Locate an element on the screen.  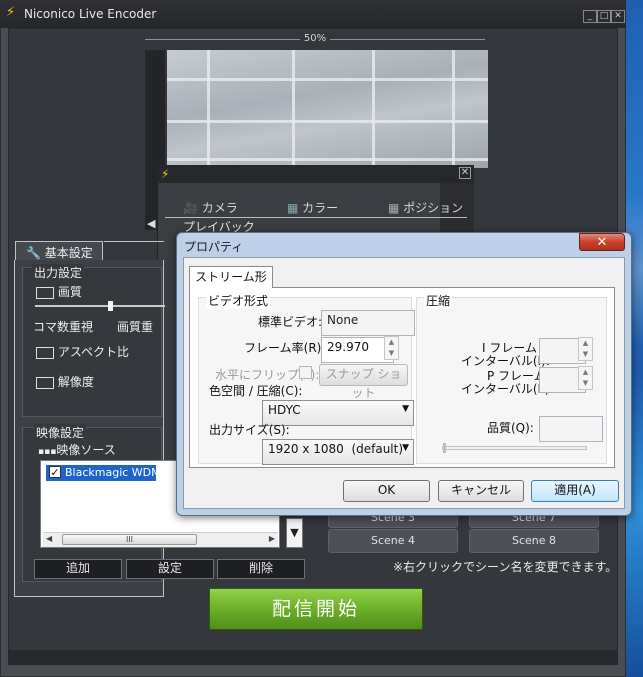
move-down-button: ▼ is located at coordinates (294, 533).